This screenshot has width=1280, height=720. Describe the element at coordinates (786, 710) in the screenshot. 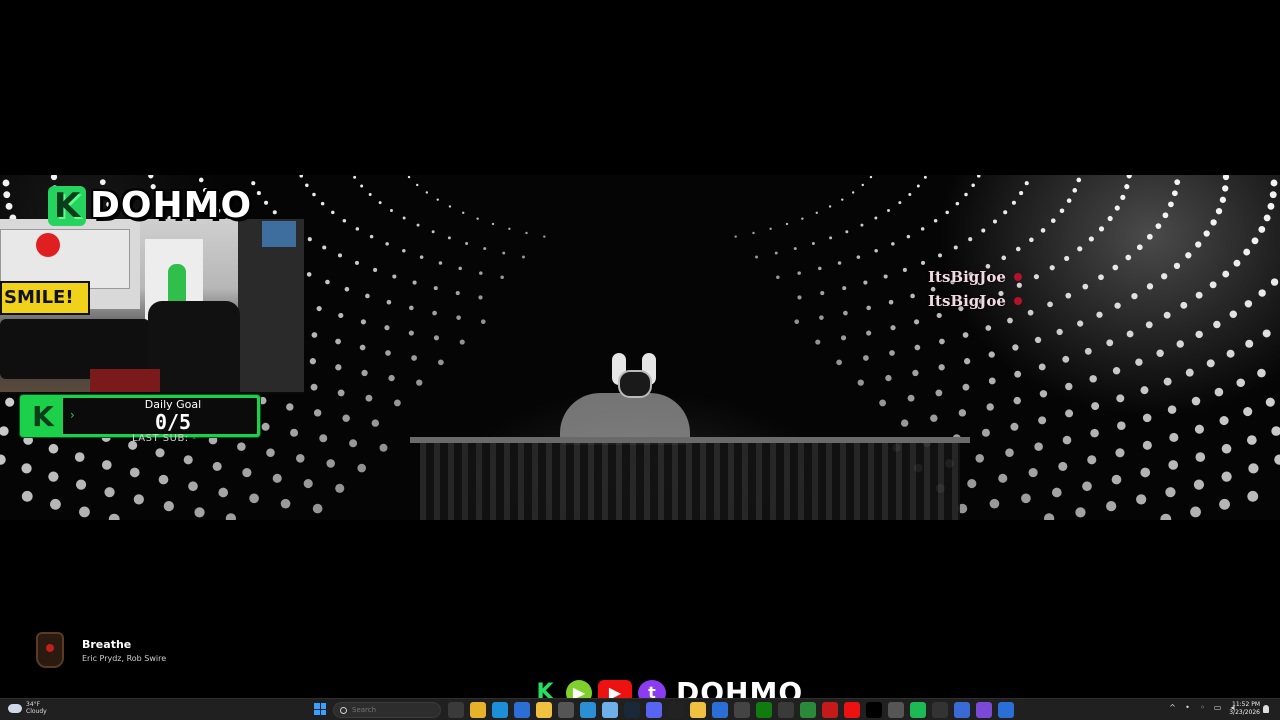

I see `spreadsheet-icon` at that location.